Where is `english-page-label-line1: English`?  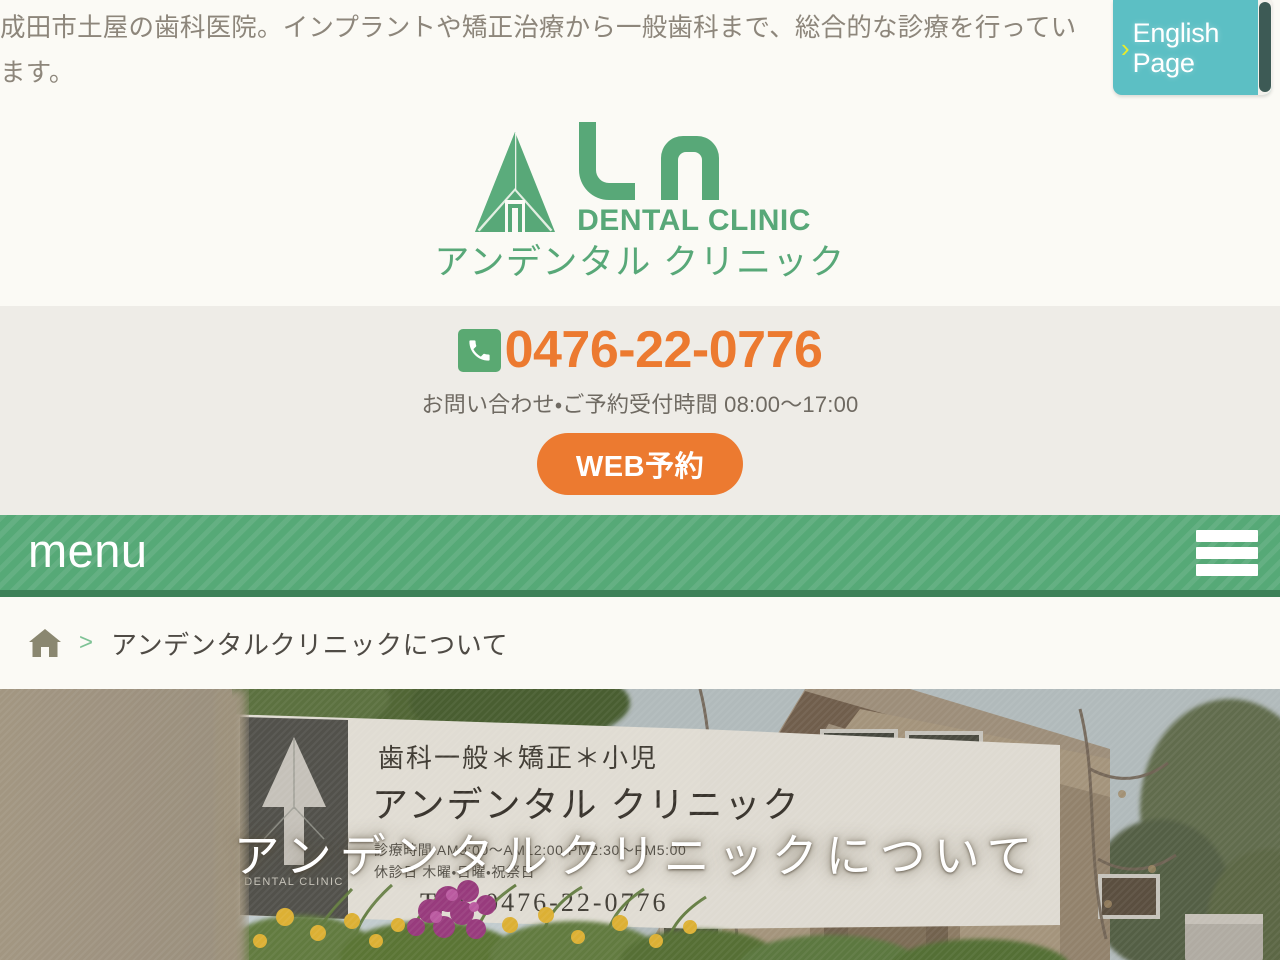
english-page-label-line1: English is located at coordinates (1176, 32).